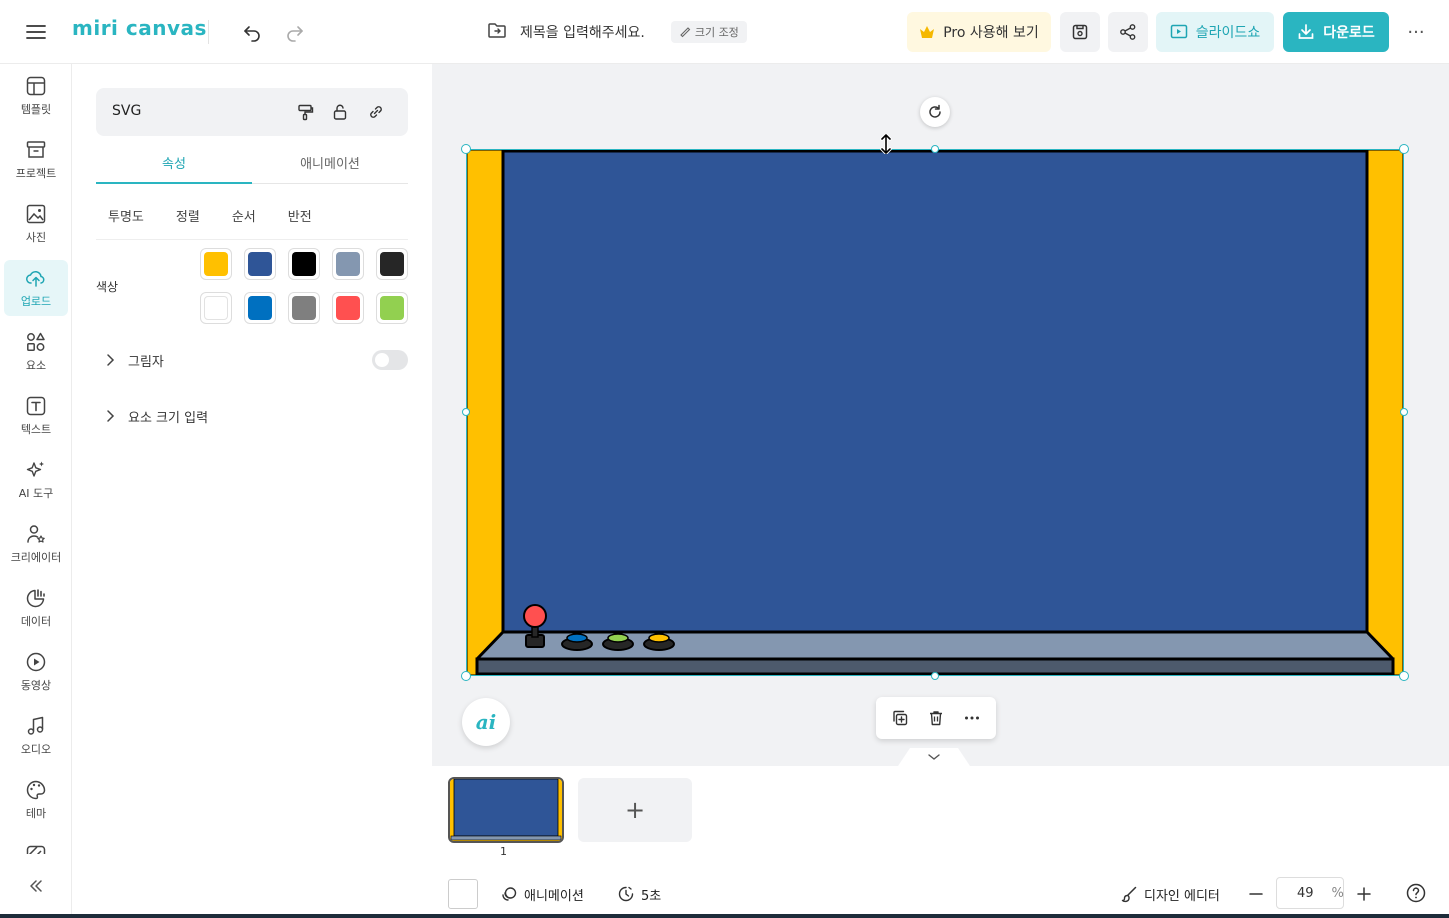  What do you see at coordinates (1404, 676) in the screenshot?
I see `resize-handle-bottom-right` at bounding box center [1404, 676].